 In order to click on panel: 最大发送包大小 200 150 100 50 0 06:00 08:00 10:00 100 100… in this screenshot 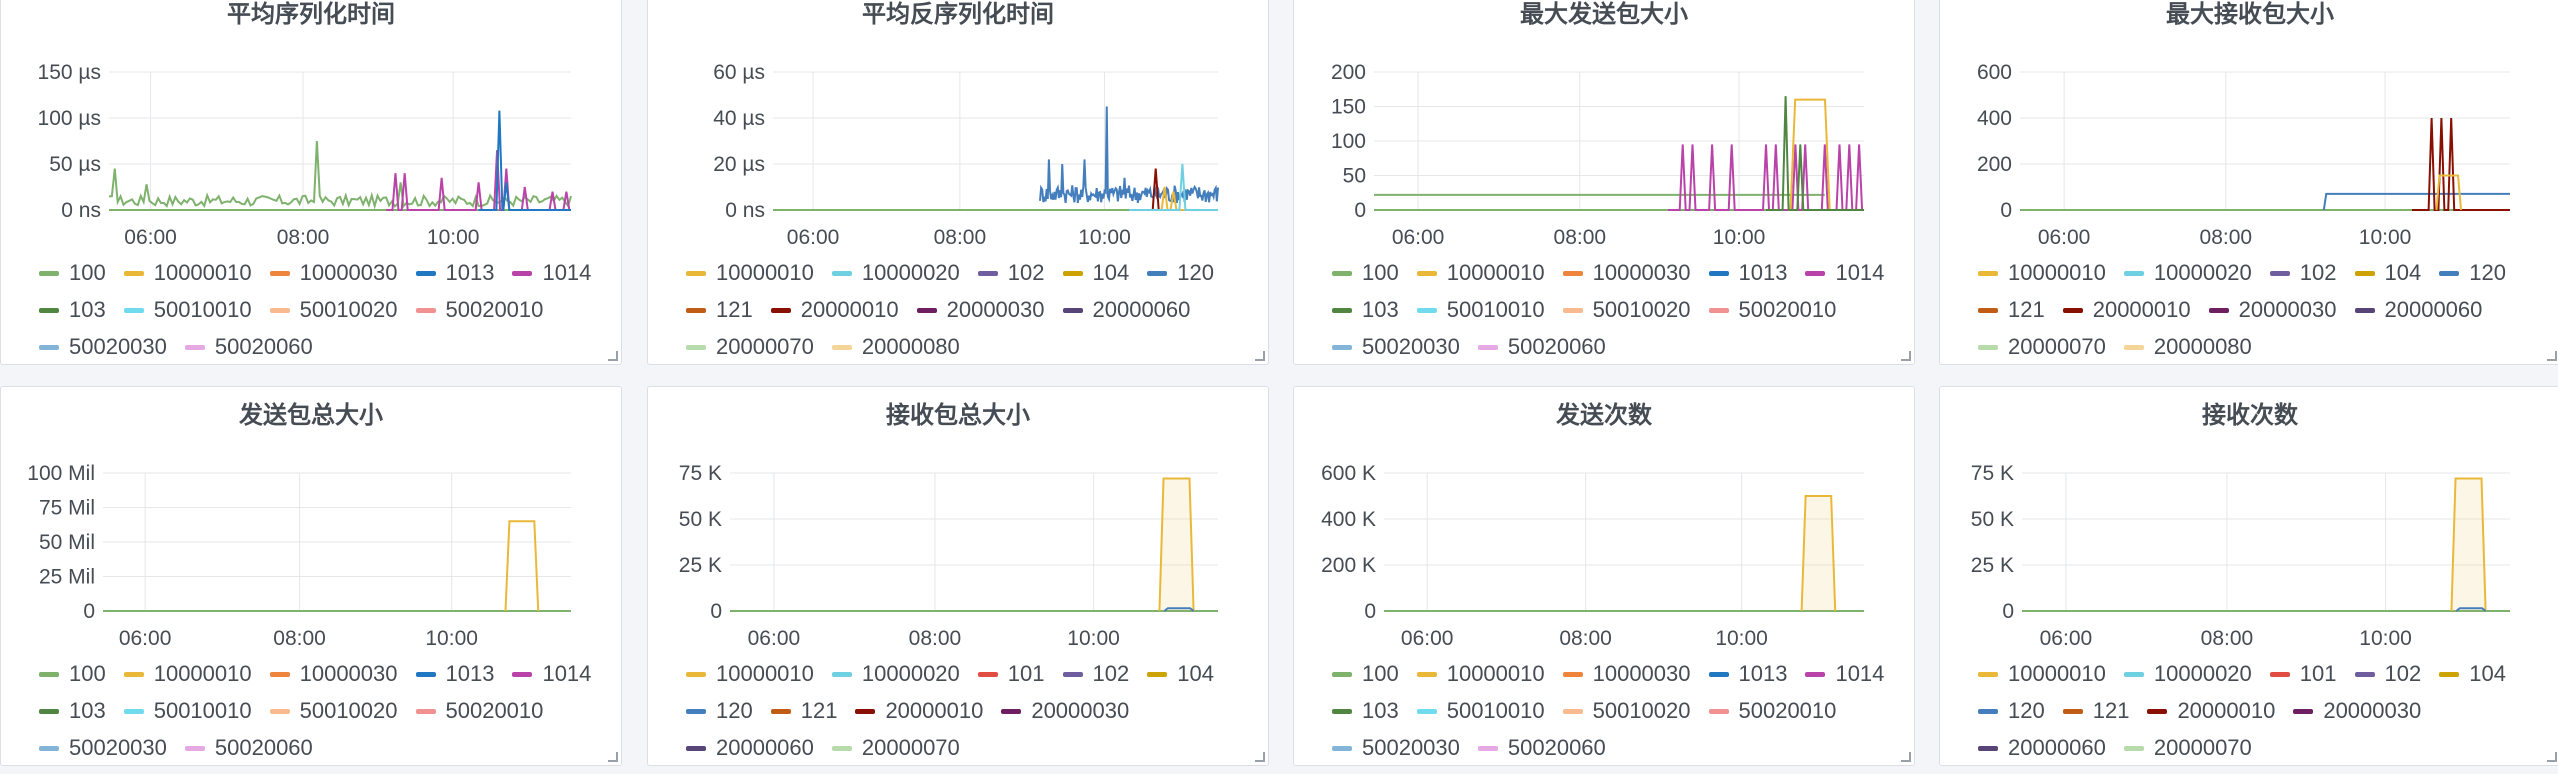, I will do `click(1604, 182)`.